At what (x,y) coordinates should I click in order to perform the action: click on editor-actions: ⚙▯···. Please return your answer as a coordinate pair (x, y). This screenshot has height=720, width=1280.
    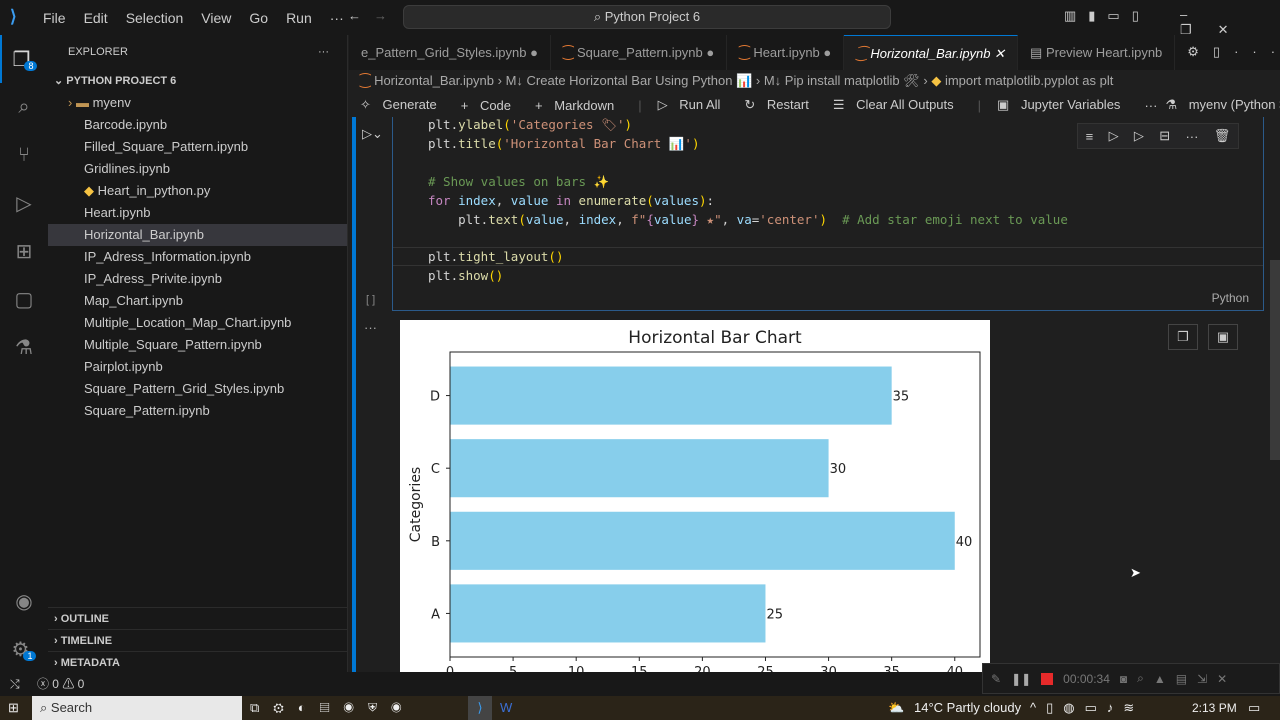
    Looking at the image, I should click on (1227, 52).